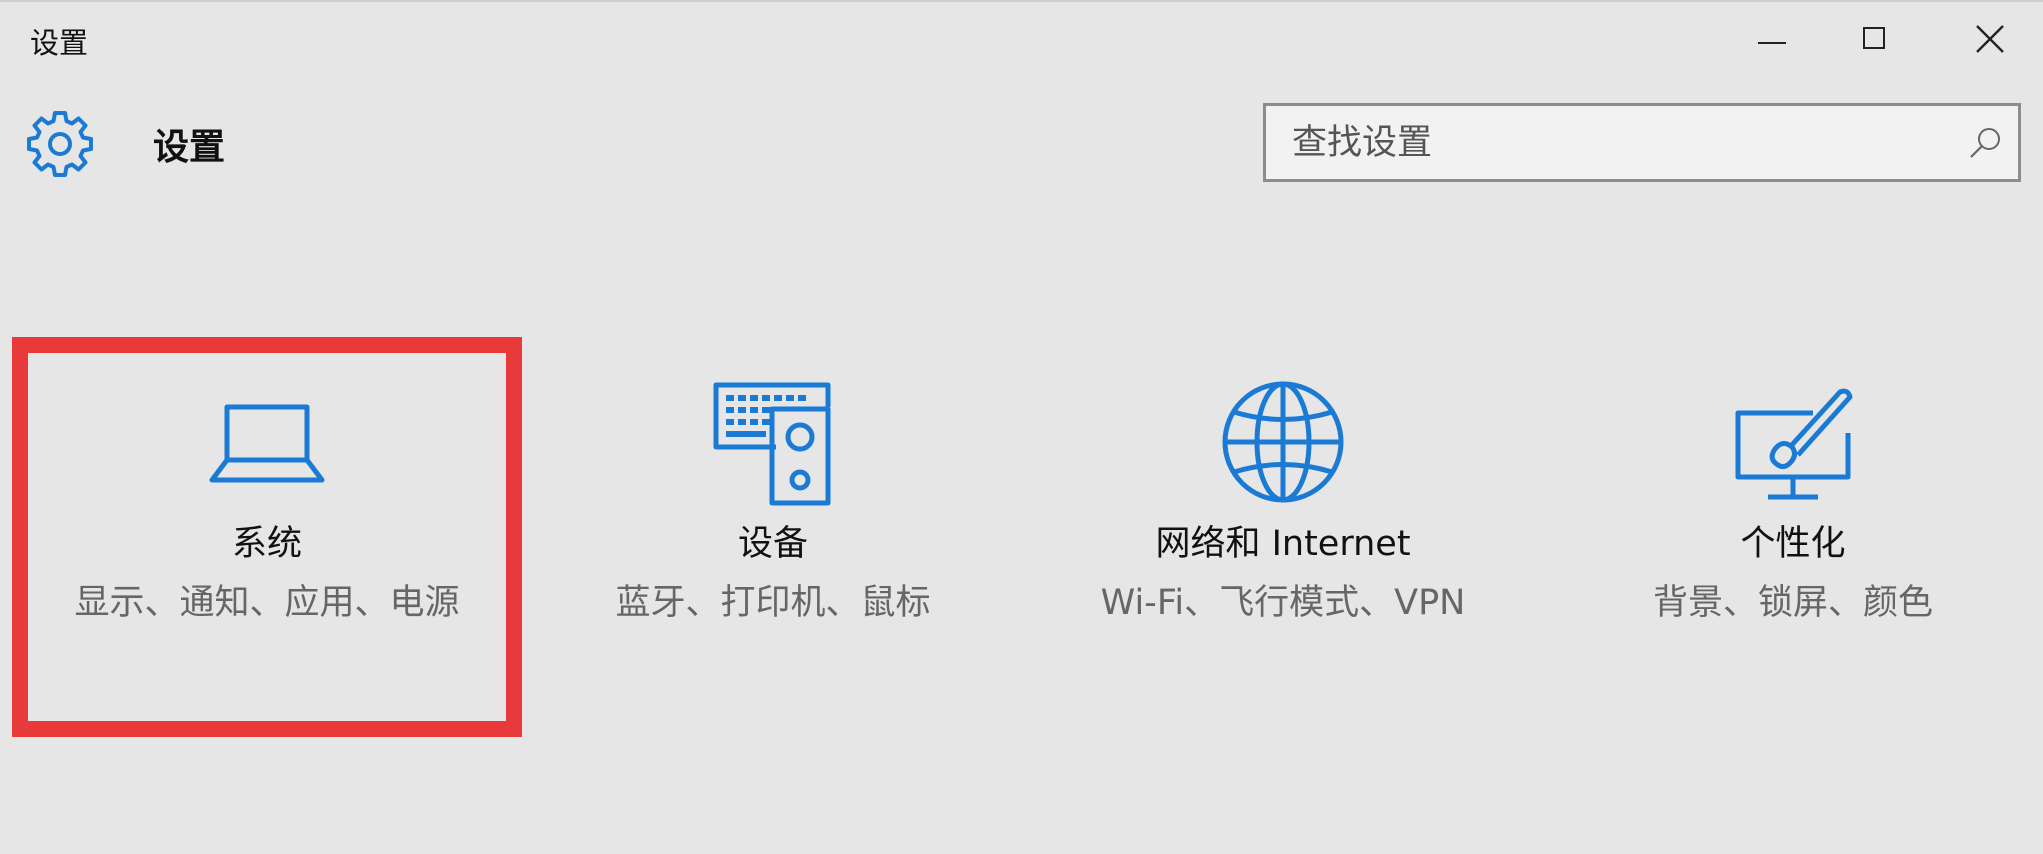  Describe the element at coordinates (773, 603) in the screenshot. I see `tile-devices-desc: 蓝牙、打印机、鼠标` at that location.